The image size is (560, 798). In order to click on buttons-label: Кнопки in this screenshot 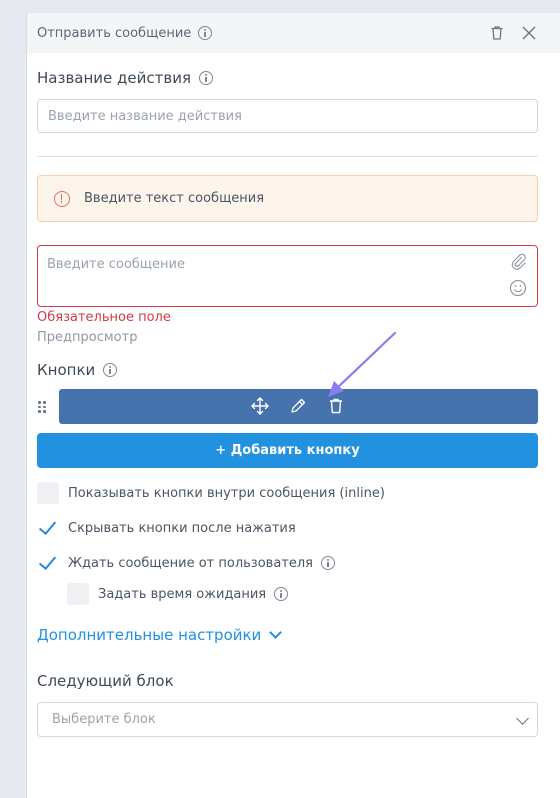, I will do `click(77, 370)`.